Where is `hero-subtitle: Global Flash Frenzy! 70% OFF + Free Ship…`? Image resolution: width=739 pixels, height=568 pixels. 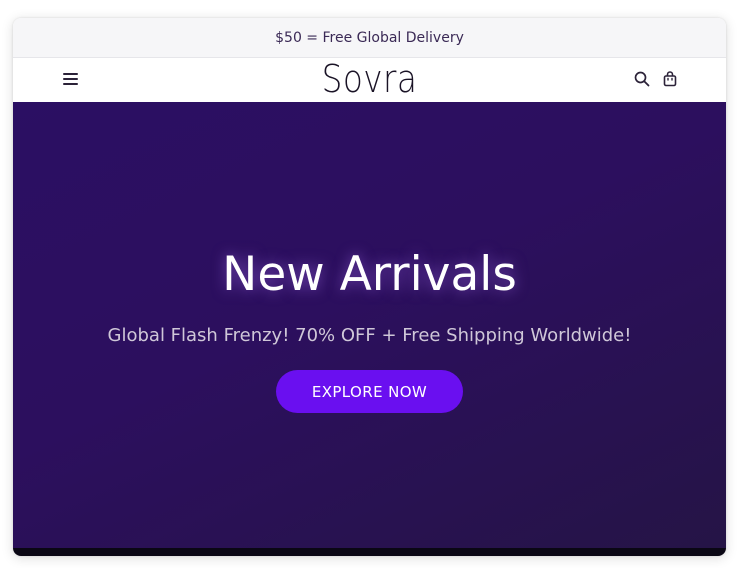
hero-subtitle: Global Flash Frenzy! 70% OFF + Free Ship… is located at coordinates (369, 335).